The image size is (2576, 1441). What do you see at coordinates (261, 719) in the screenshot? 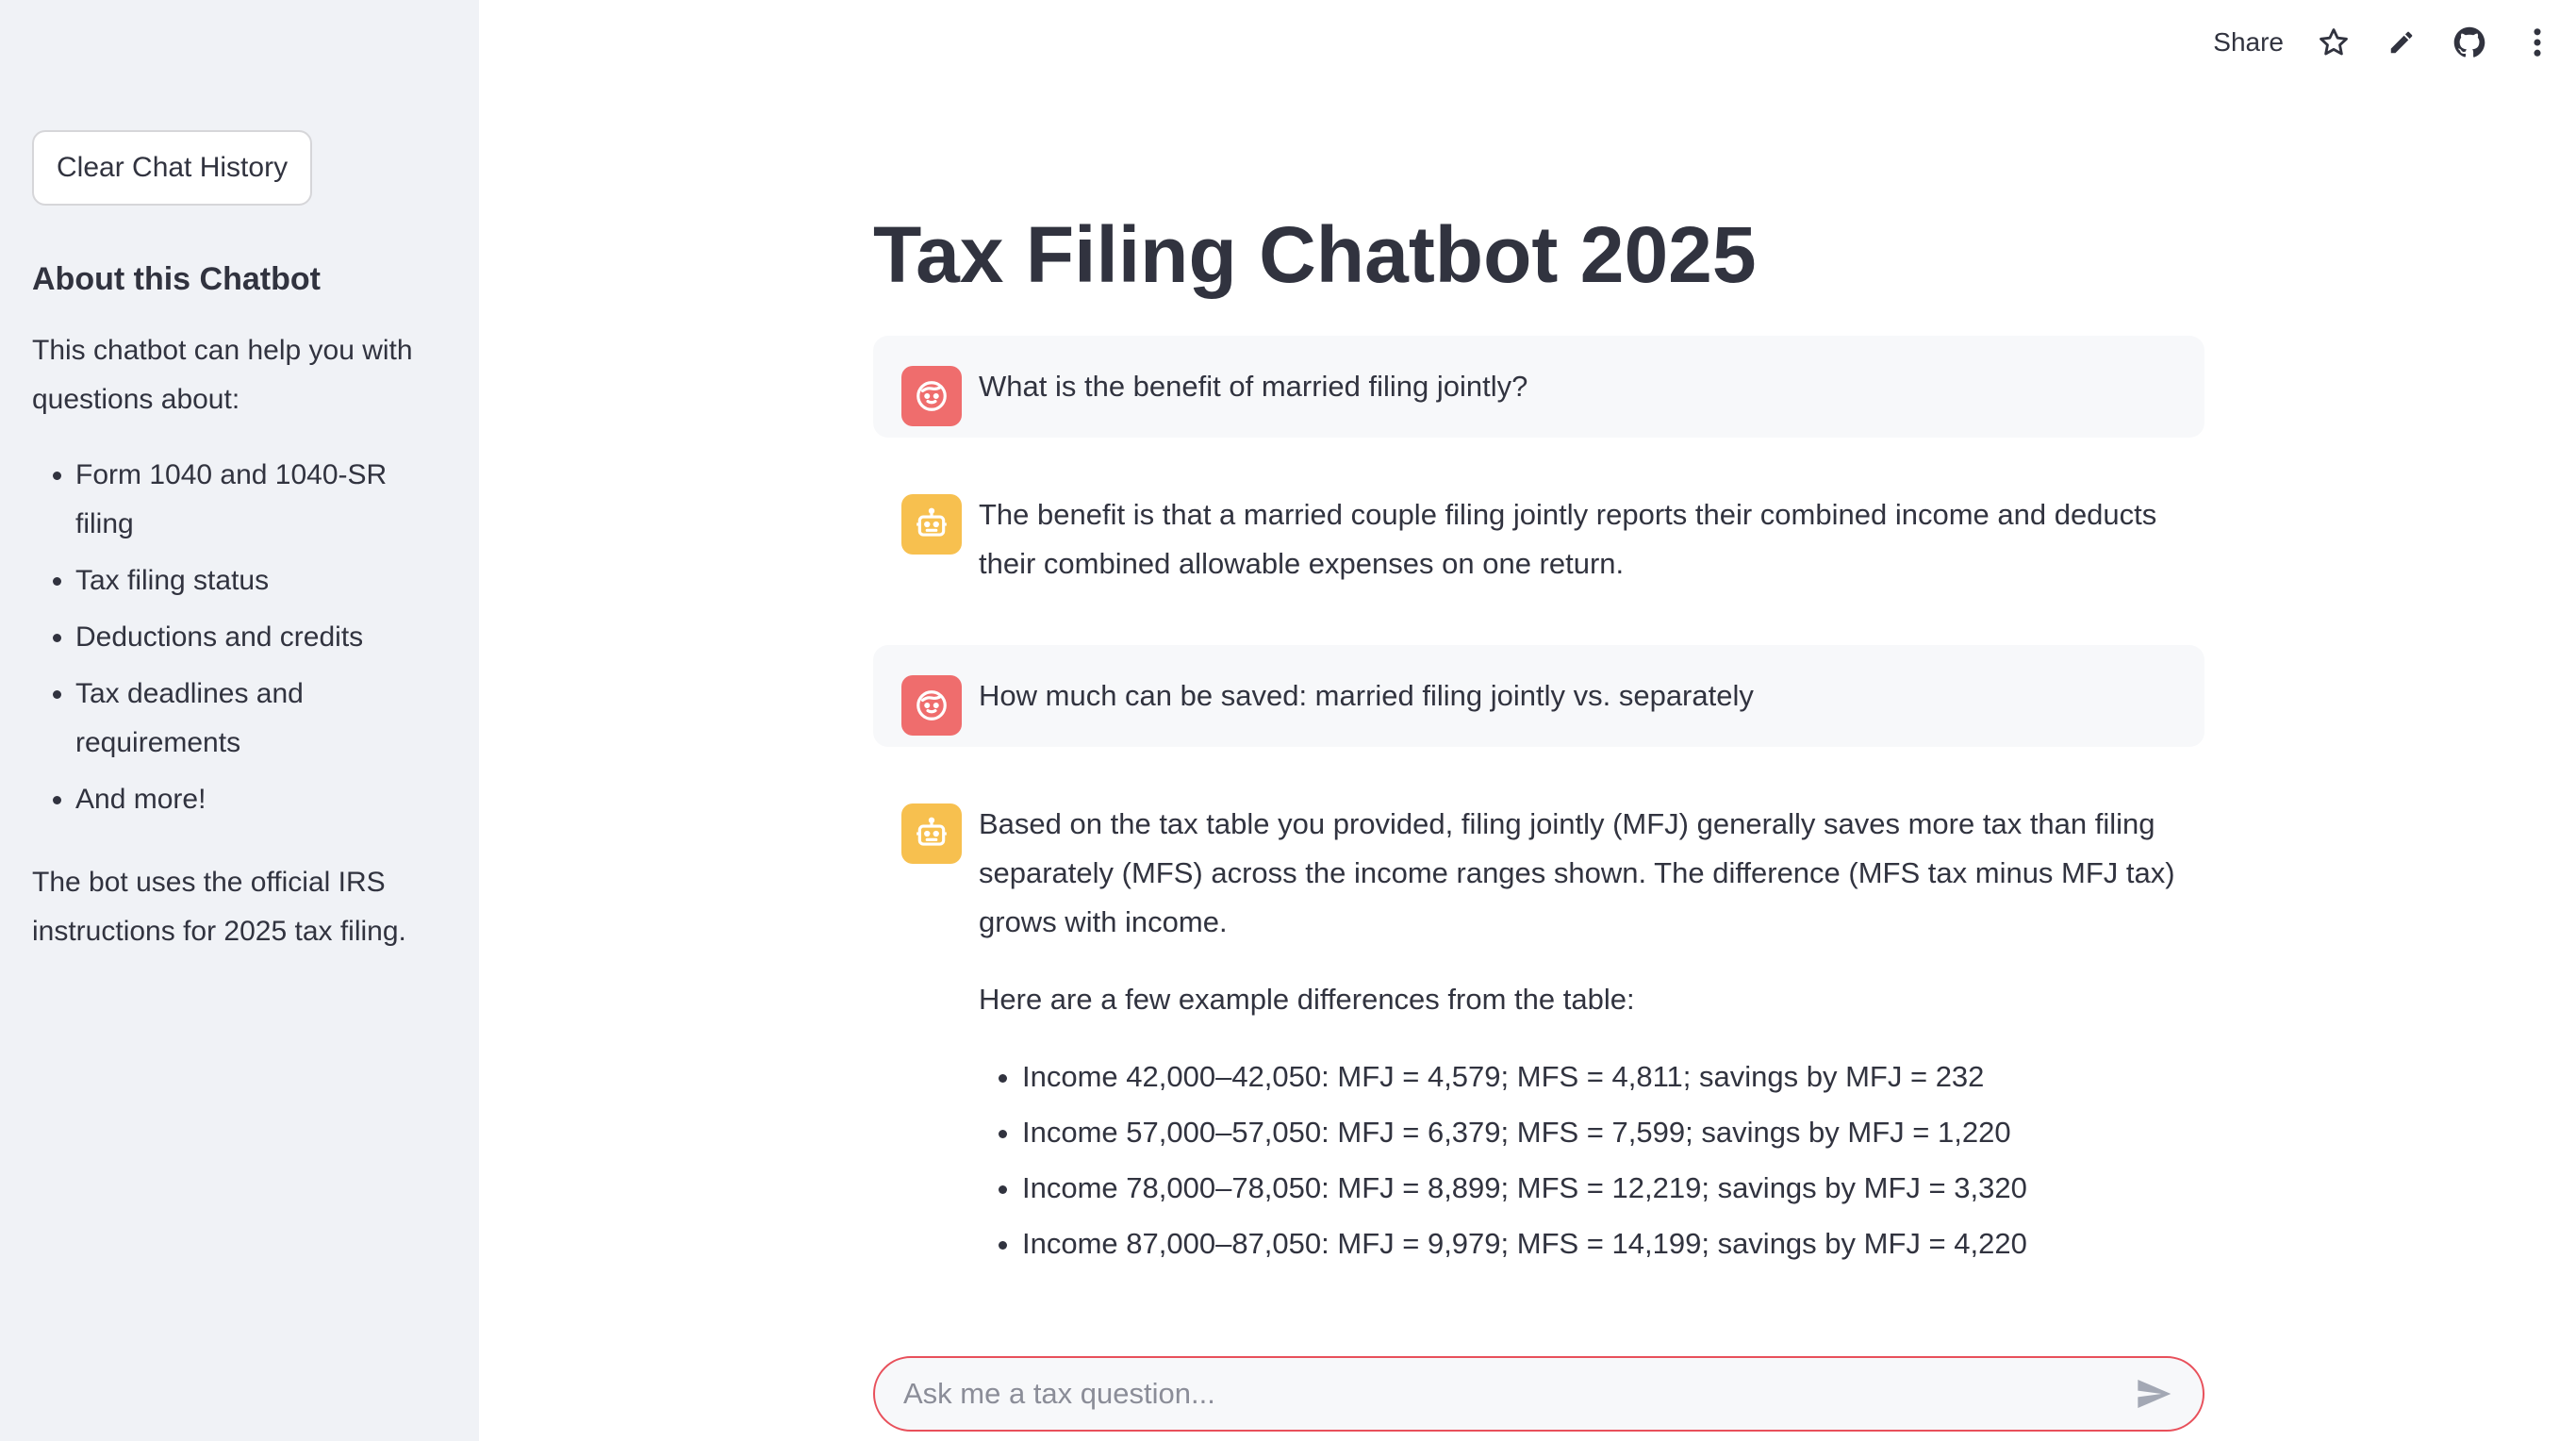
I see `sidebar-topic: Tax deadlines and requirements` at bounding box center [261, 719].